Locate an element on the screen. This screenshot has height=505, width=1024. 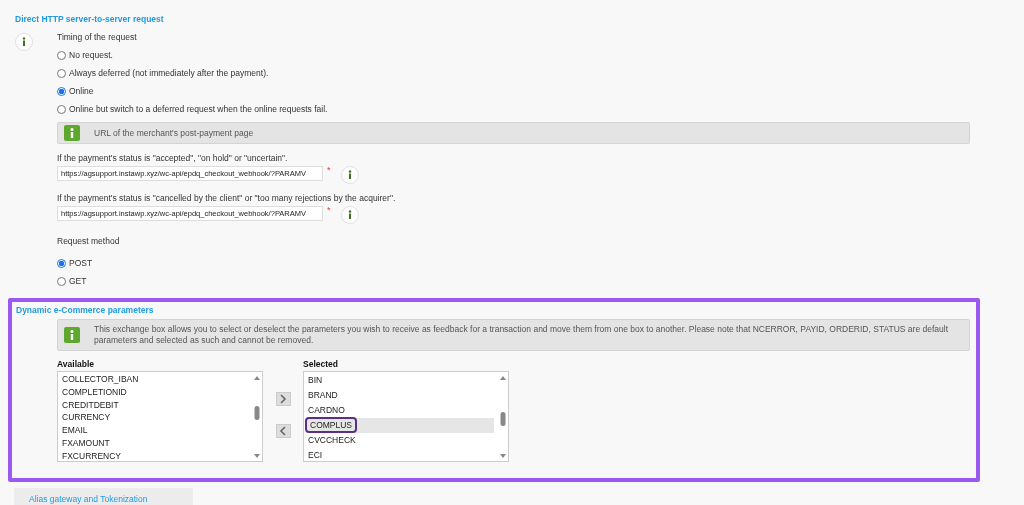
field-label: If the payment's status is "cancelled by the client" or "too many rejections by the acquirer". is located at coordinates (227, 199).